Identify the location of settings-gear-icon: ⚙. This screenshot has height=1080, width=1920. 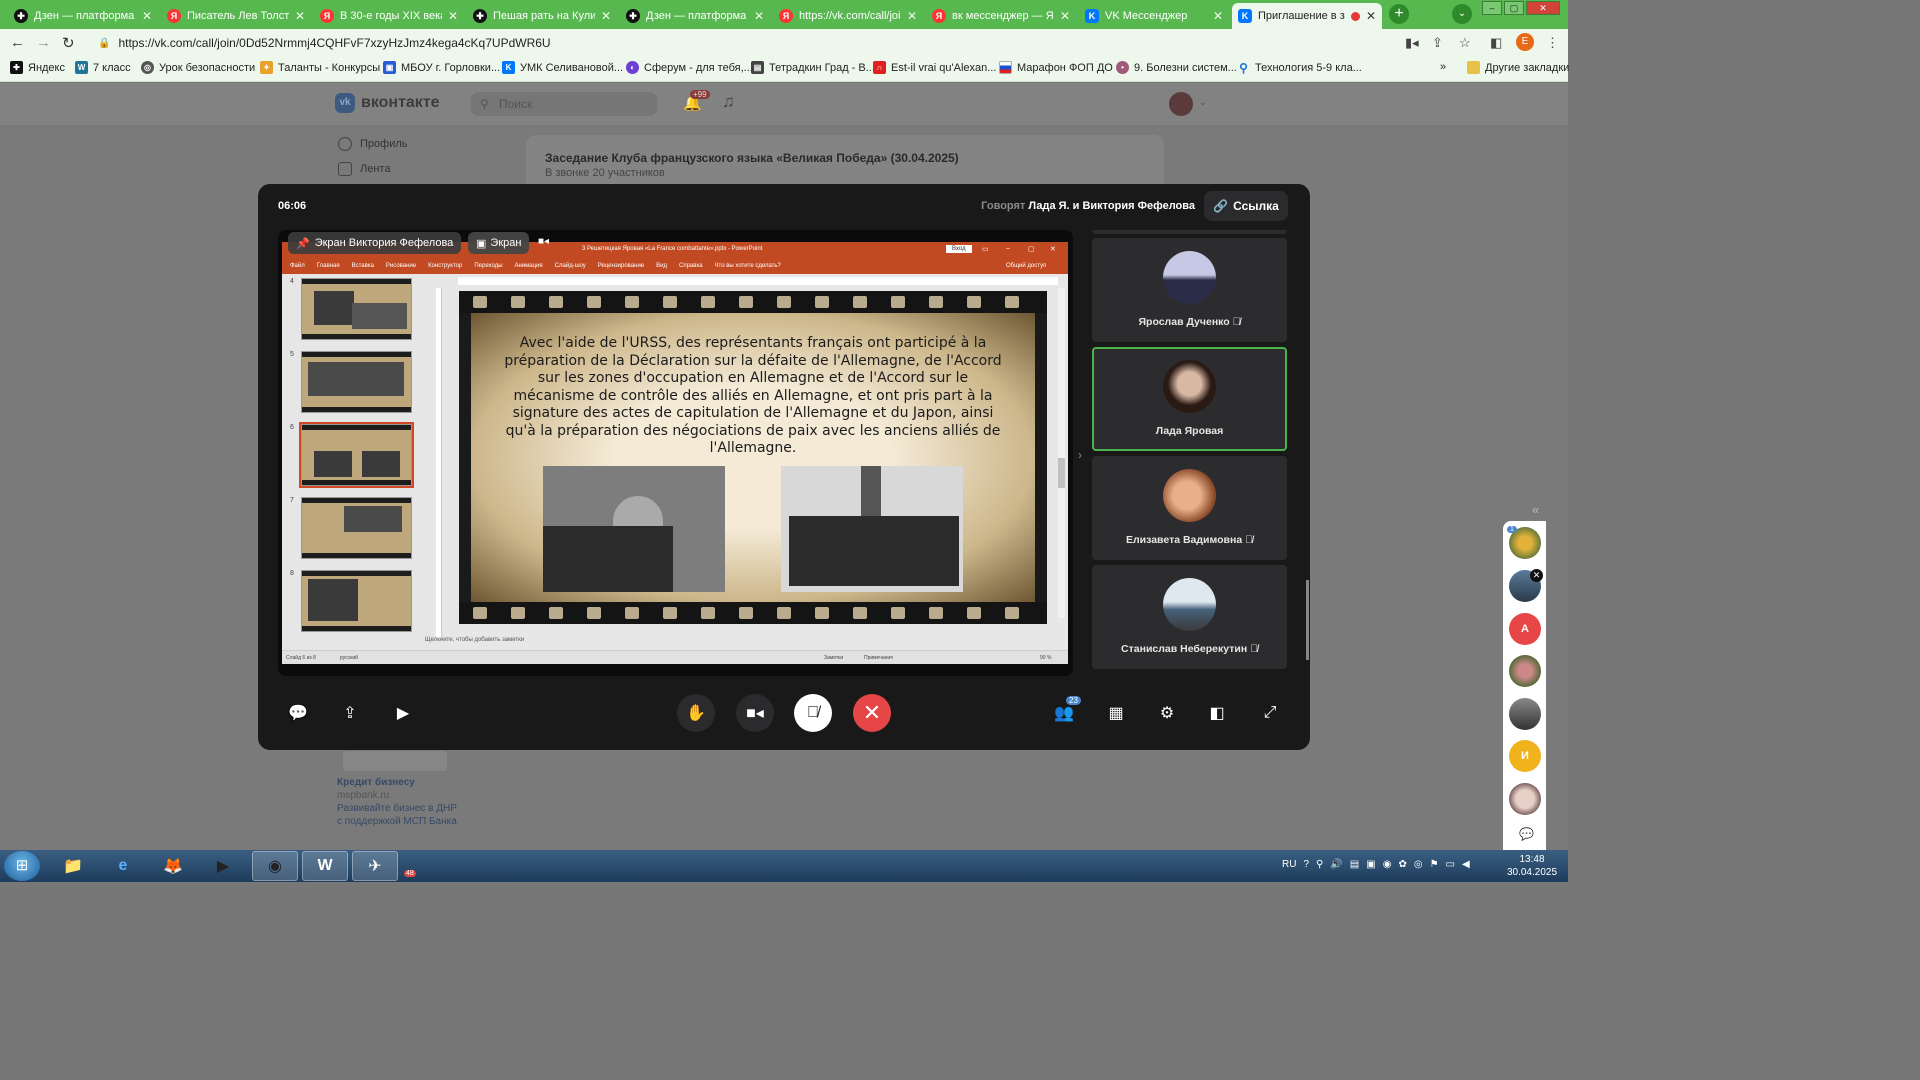
(1167, 713).